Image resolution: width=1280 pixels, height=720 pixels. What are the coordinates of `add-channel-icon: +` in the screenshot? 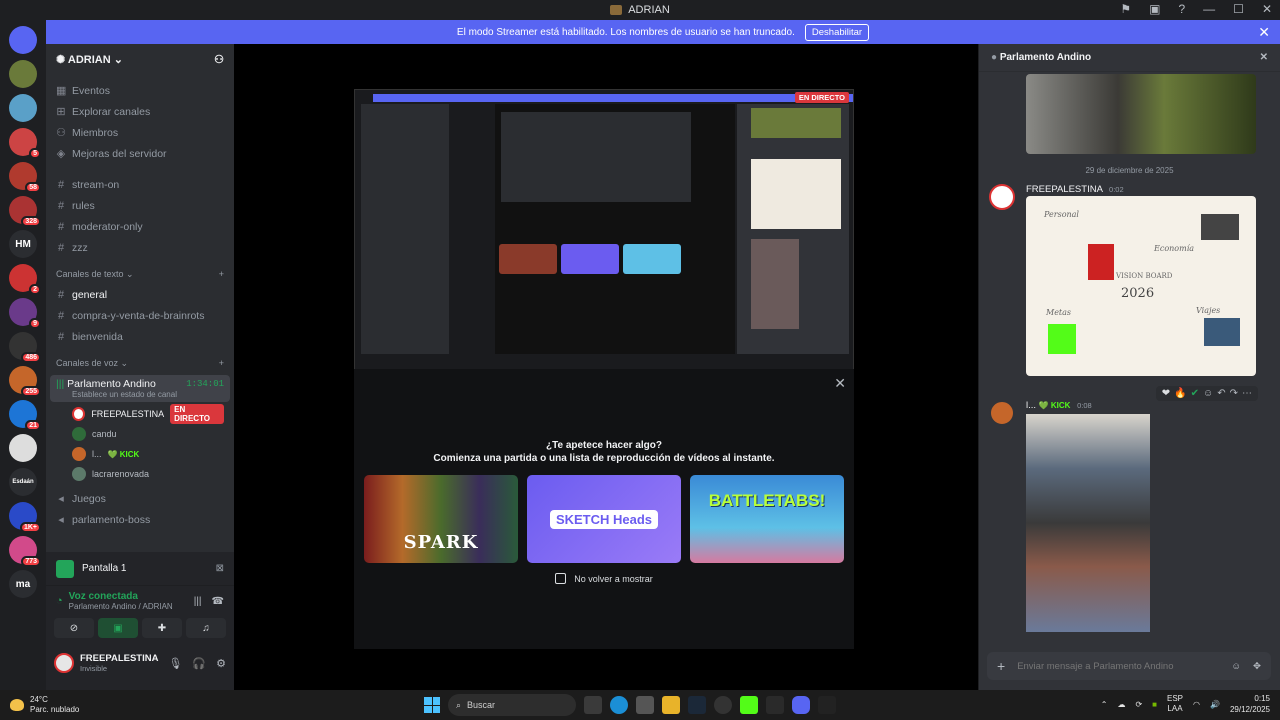 It's located at (221, 274).